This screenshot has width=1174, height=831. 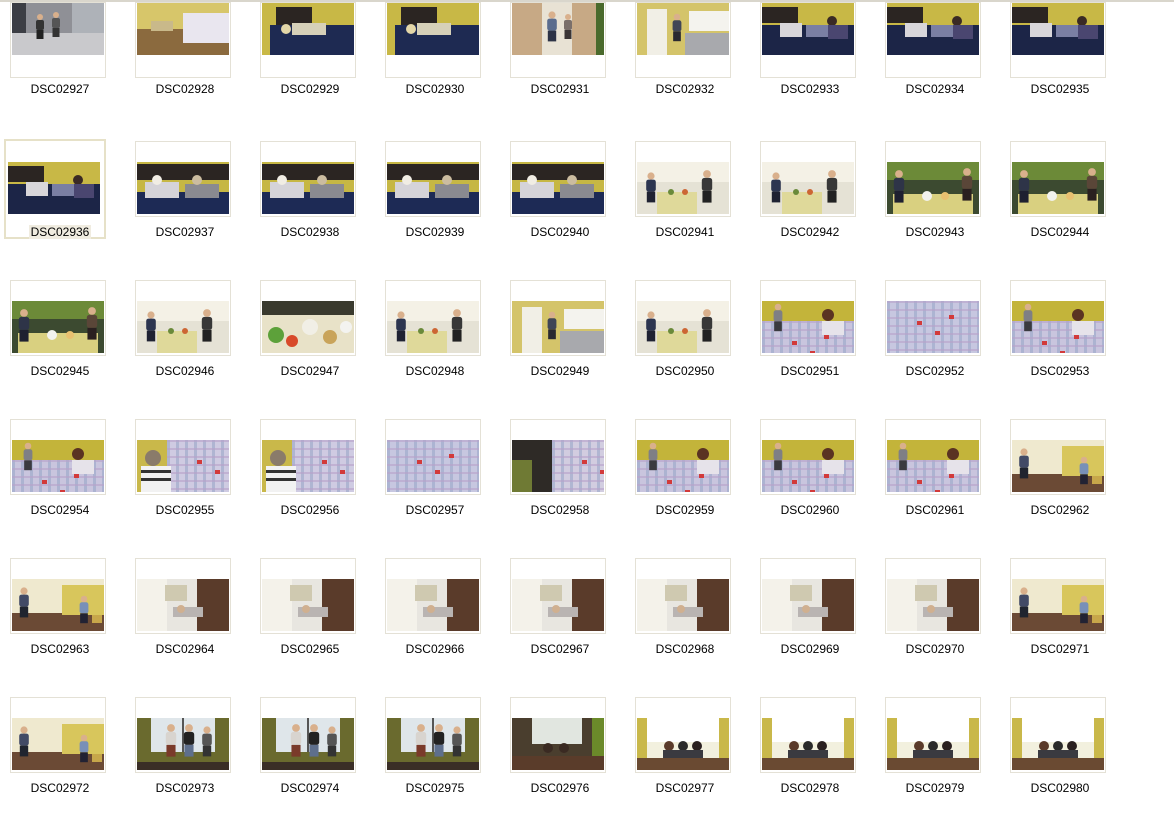 What do you see at coordinates (935, 70) in the screenshot?
I see `thumbnail-item: DSC02934` at bounding box center [935, 70].